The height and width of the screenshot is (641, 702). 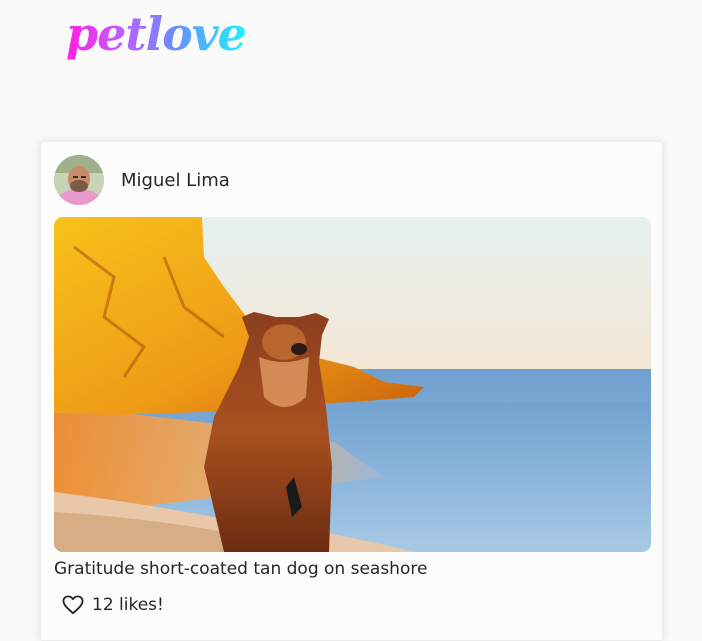 I want to click on author-name: Miguel Lima, so click(x=175, y=180).